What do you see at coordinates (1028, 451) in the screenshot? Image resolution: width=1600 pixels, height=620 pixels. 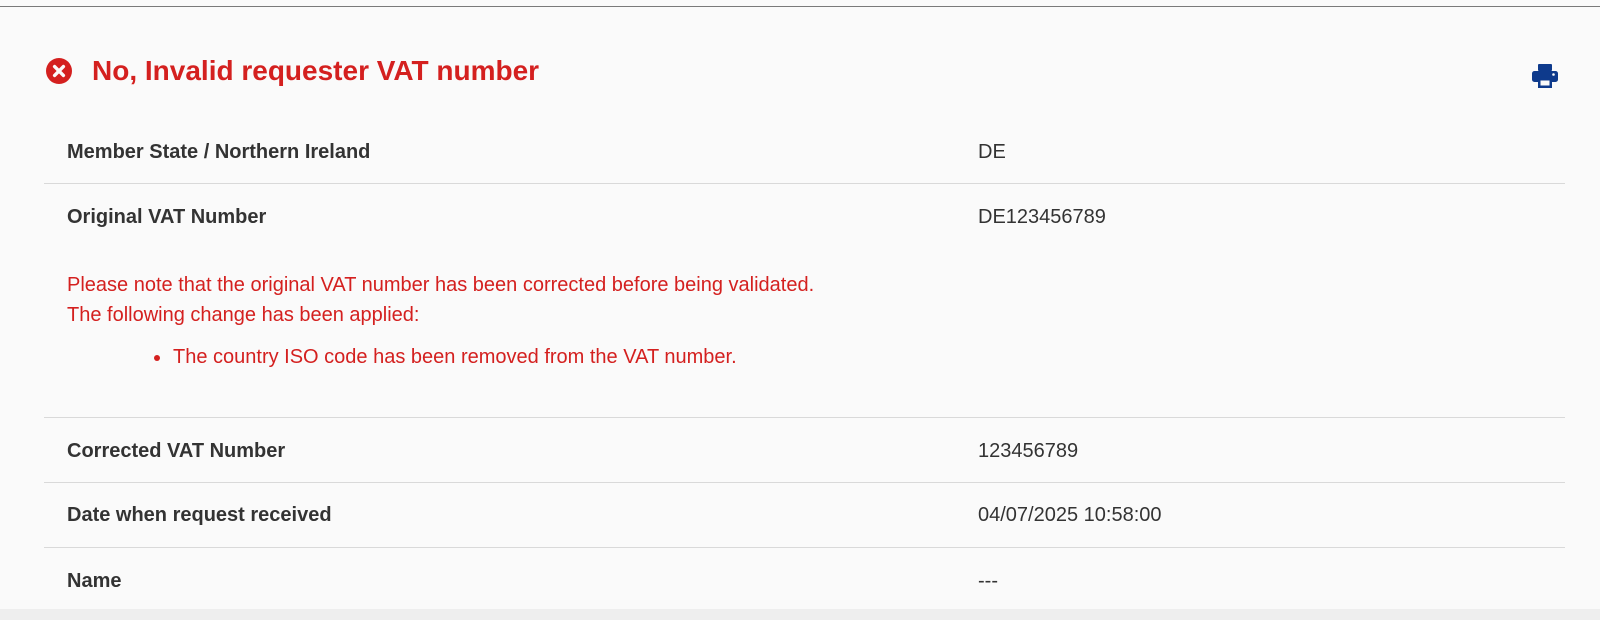 I see `corrected-vat-value: 123456789` at bounding box center [1028, 451].